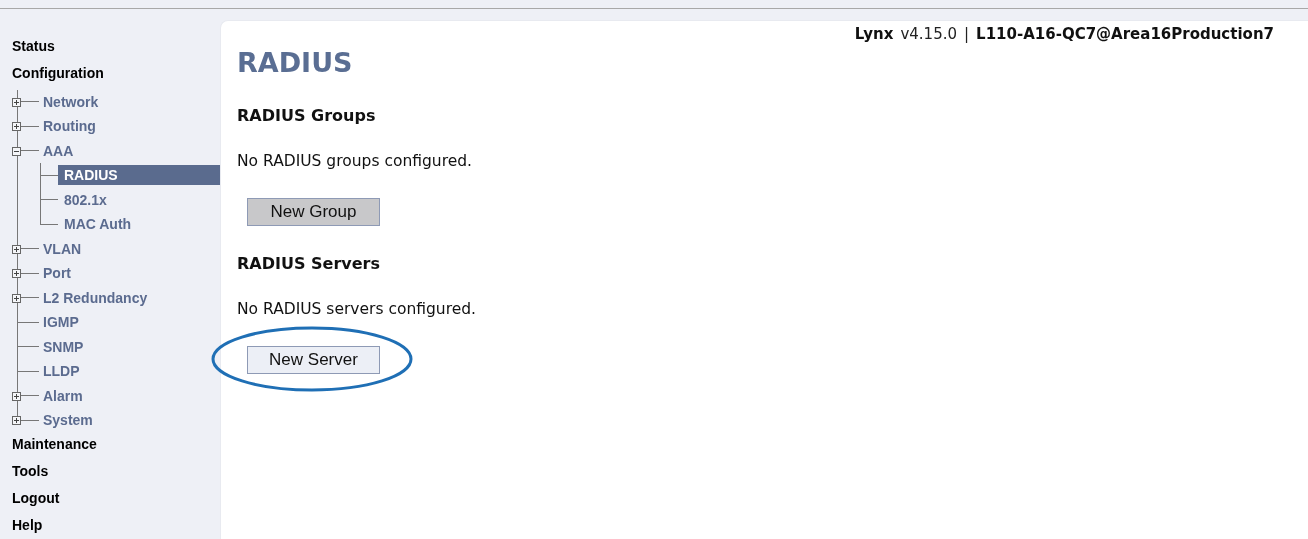 Image resolution: width=1308 pixels, height=539 pixels. I want to click on product-name: Lynx, so click(874, 34).